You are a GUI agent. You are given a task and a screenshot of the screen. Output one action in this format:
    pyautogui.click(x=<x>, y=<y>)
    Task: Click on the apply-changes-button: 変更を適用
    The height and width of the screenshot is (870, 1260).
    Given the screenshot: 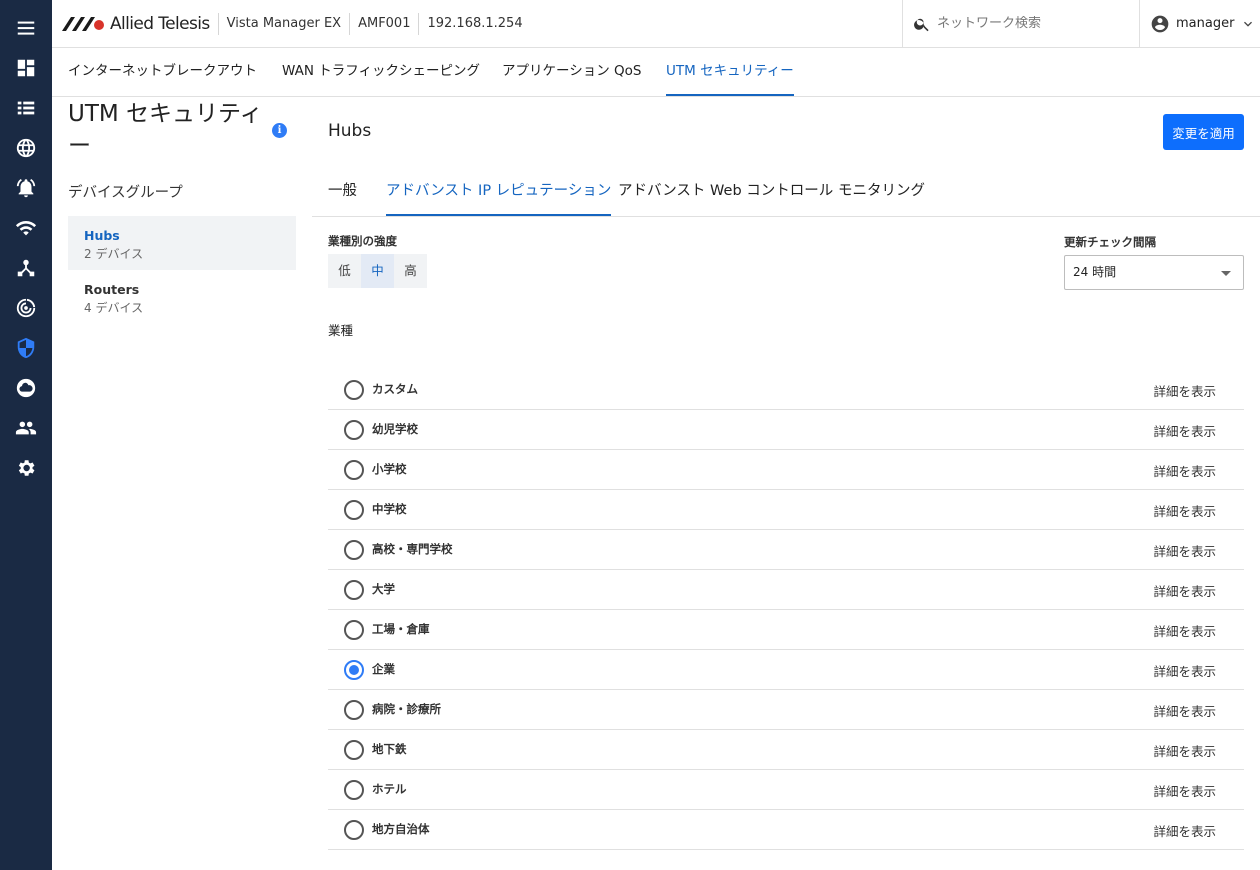 What is the action you would take?
    pyautogui.click(x=1203, y=132)
    